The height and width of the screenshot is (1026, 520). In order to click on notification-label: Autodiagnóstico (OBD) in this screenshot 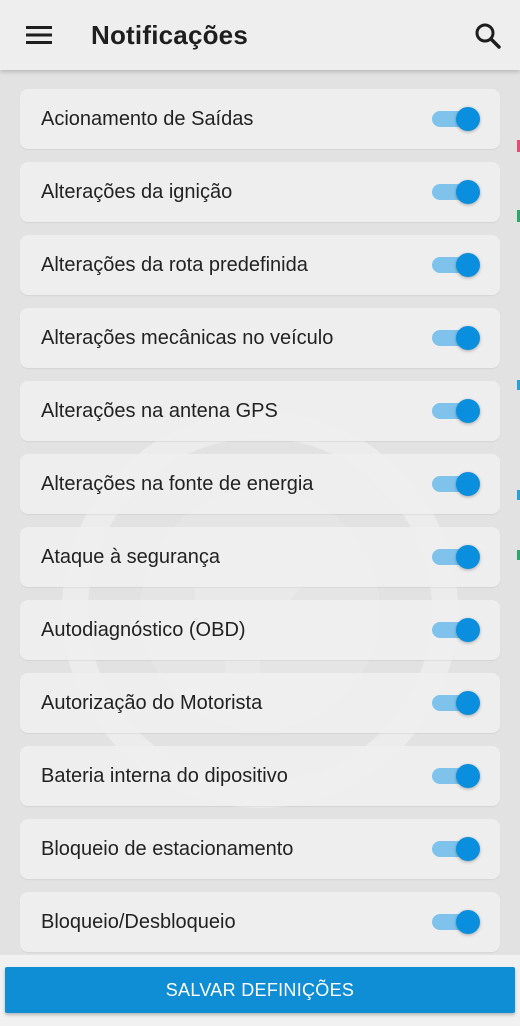, I will do `click(143, 630)`.